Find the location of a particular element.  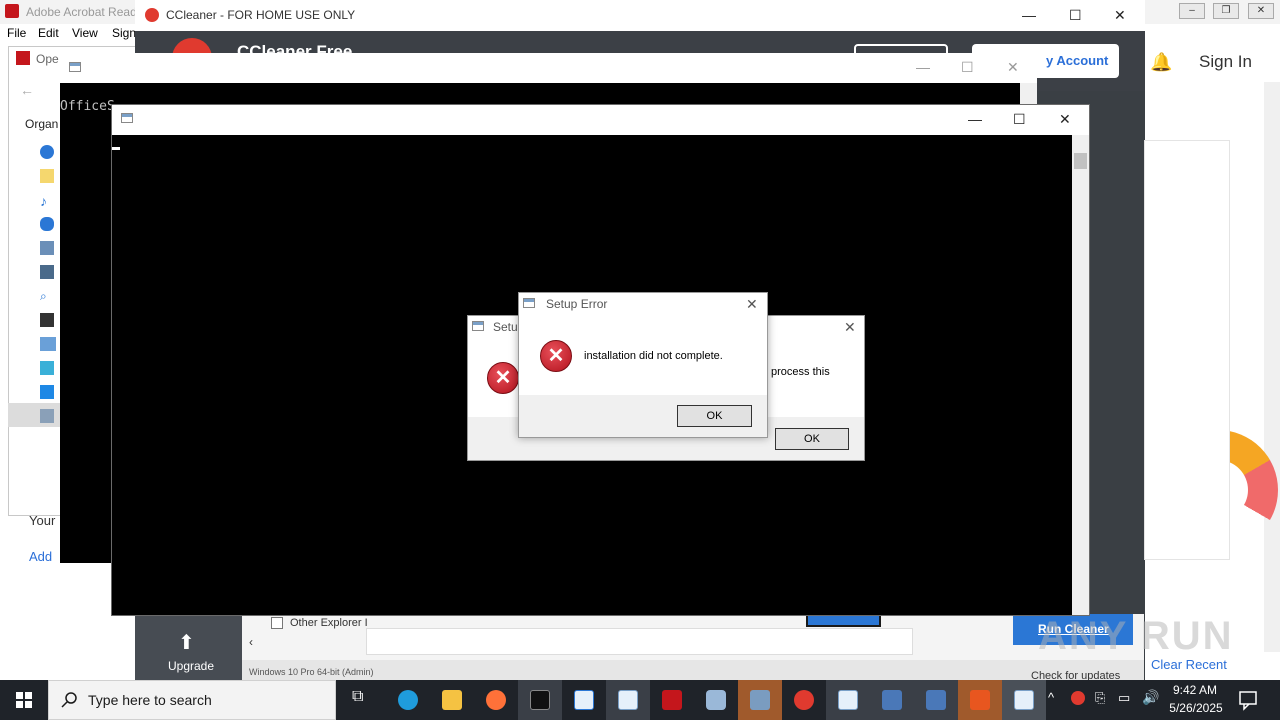

console-front-scrollbar is located at coordinates (1080, 375).